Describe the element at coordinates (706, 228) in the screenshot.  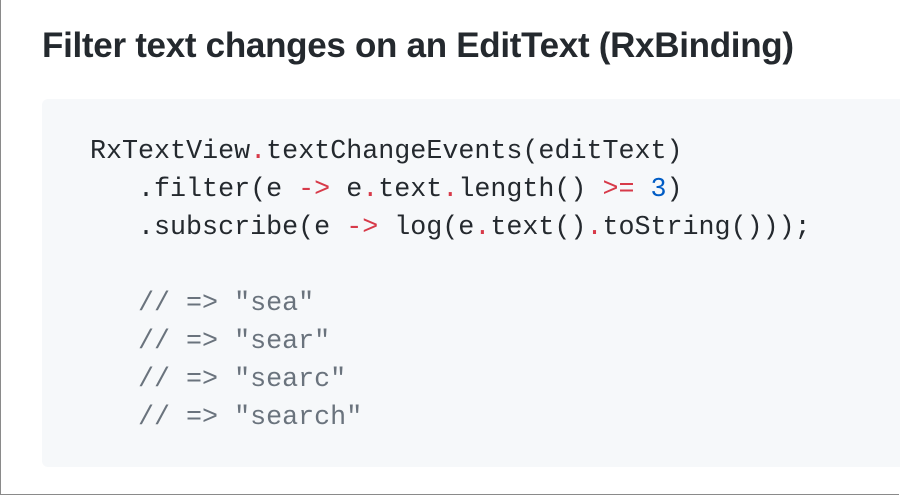
I see `code-token: toString()));` at that location.